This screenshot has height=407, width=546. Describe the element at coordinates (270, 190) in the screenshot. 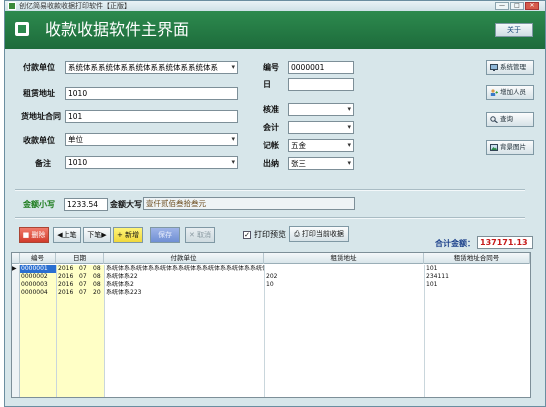

I see `form-divider` at that location.